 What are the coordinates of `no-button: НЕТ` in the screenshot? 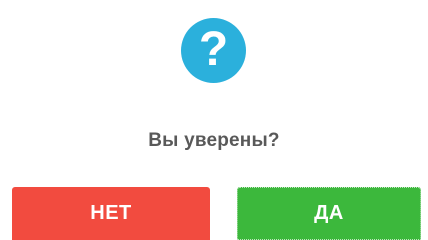 It's located at (111, 213).